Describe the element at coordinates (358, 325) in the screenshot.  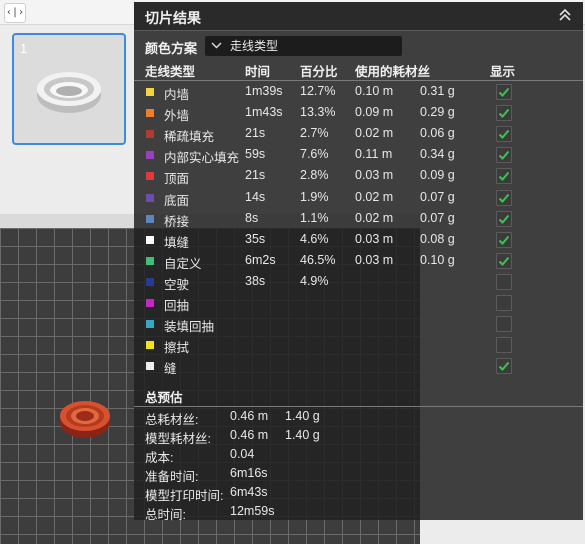
I see `table-row: 装填回抽` at that location.